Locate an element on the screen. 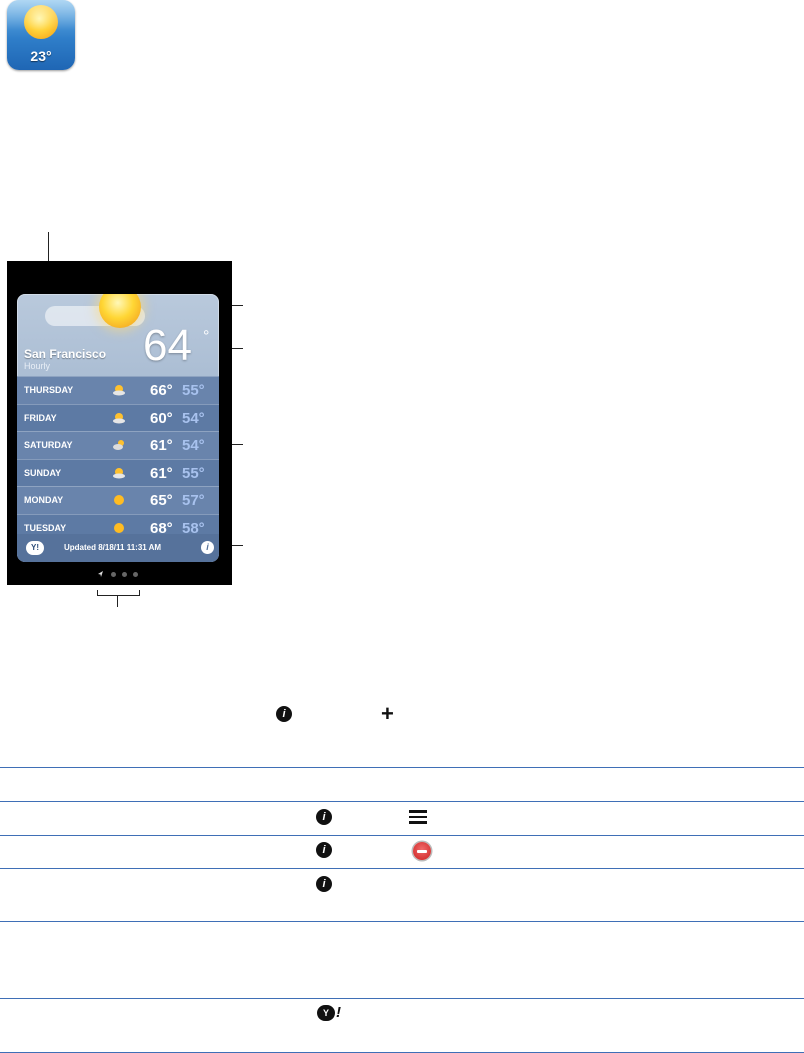  delete-icon is located at coordinates (422, 851).